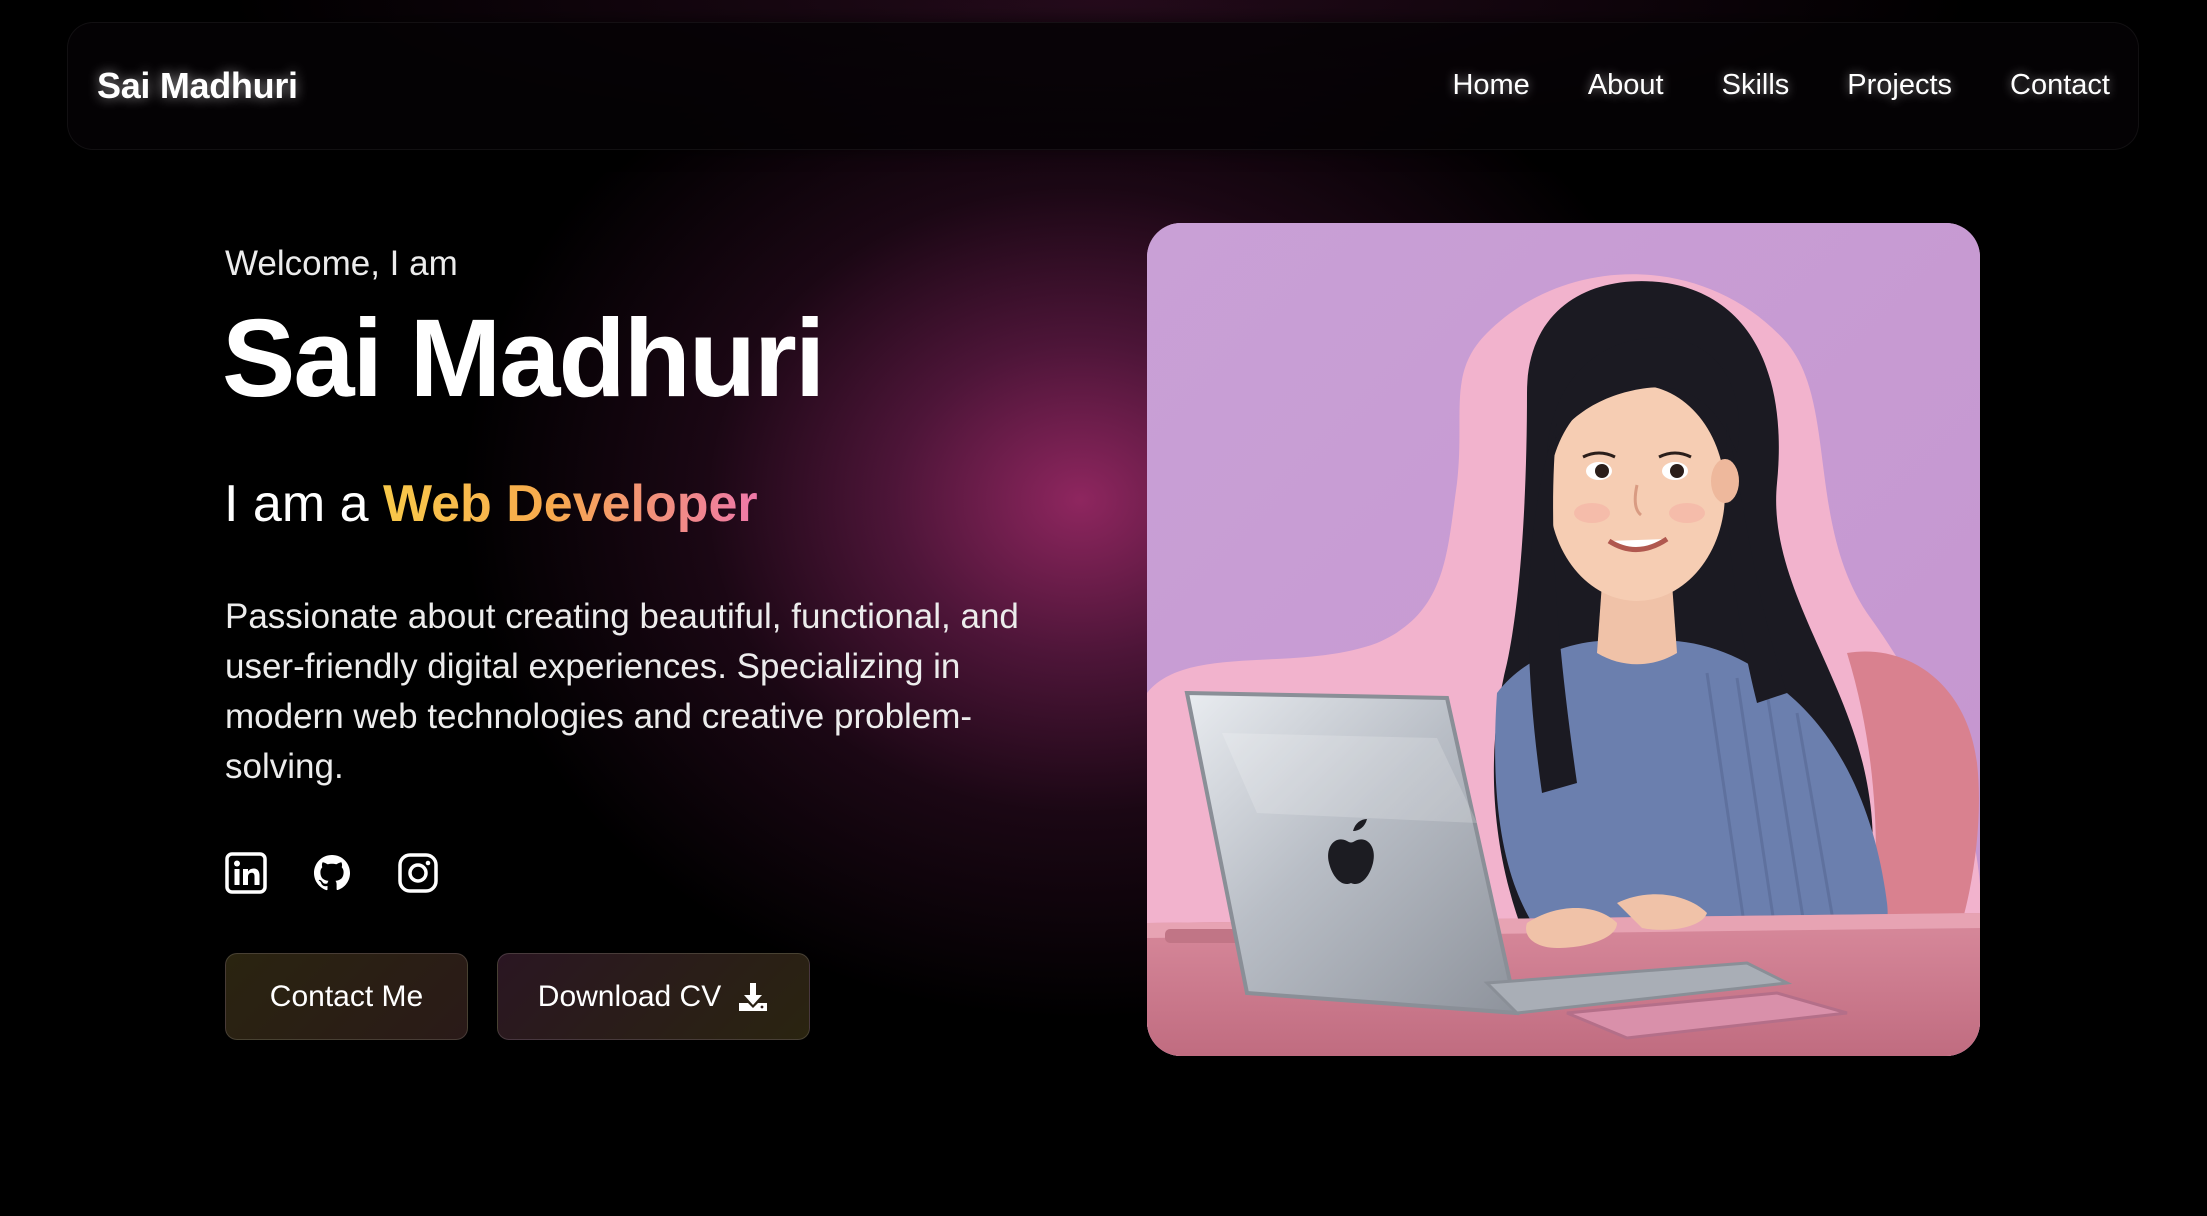  I want to click on nav-link-about: About, so click(1626, 85).